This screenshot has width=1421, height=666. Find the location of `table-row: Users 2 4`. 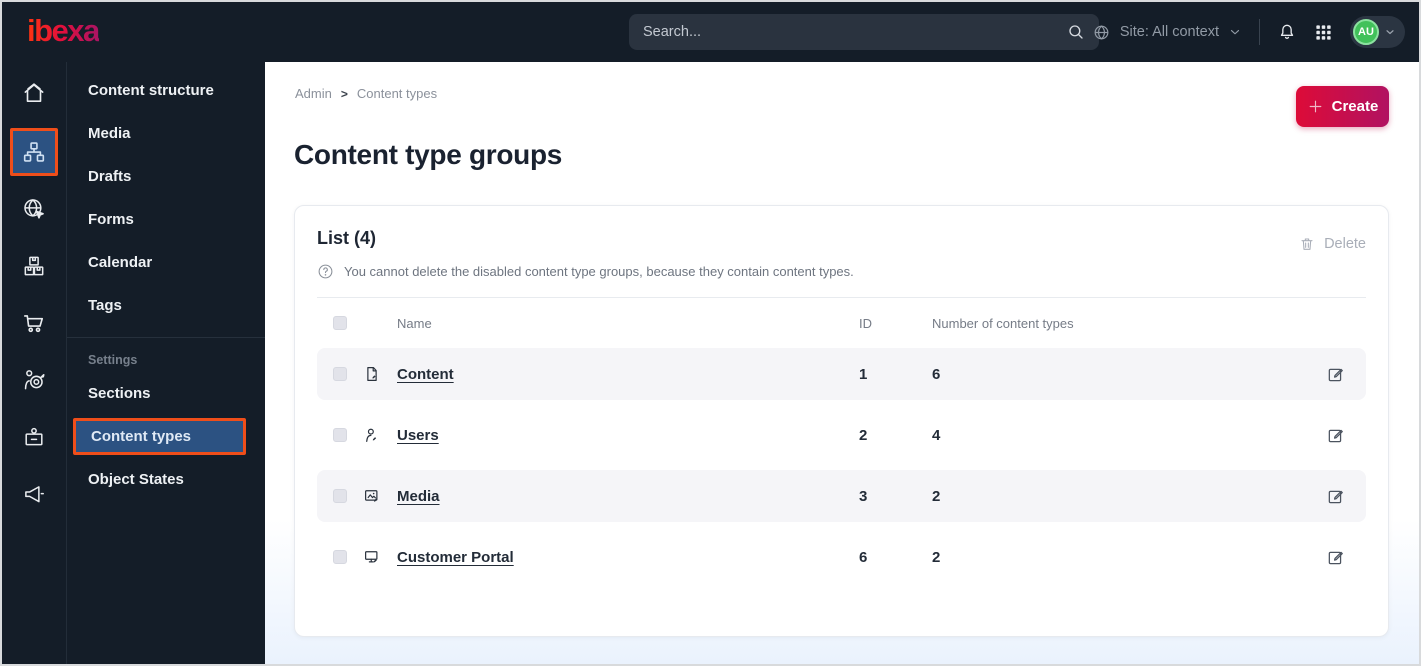

table-row: Users 2 4 is located at coordinates (841, 435).